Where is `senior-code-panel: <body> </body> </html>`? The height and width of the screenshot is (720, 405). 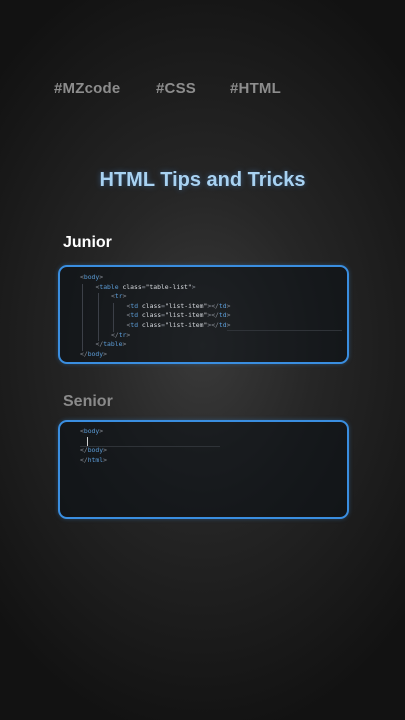 senior-code-panel: <body> </body> </html> is located at coordinates (203, 469).